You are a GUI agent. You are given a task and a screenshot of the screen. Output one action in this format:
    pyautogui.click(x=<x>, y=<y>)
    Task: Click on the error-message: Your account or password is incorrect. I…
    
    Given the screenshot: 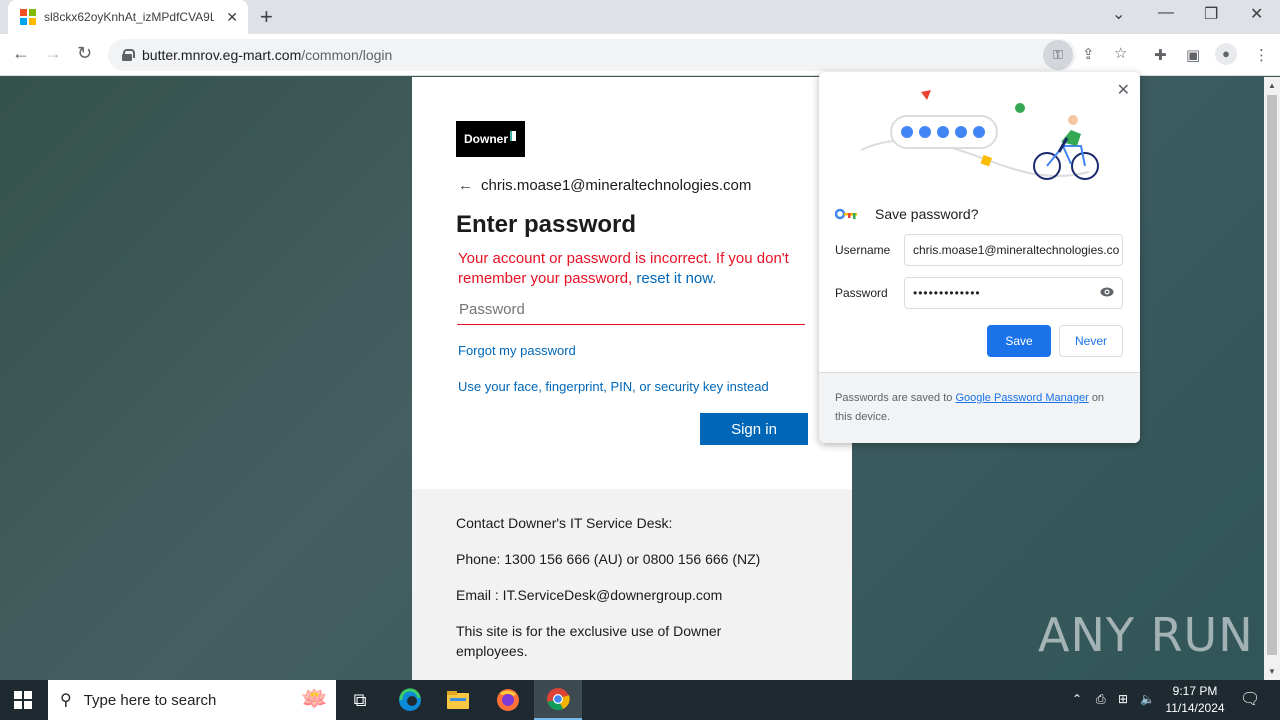 What is the action you would take?
    pyautogui.click(x=633, y=269)
    